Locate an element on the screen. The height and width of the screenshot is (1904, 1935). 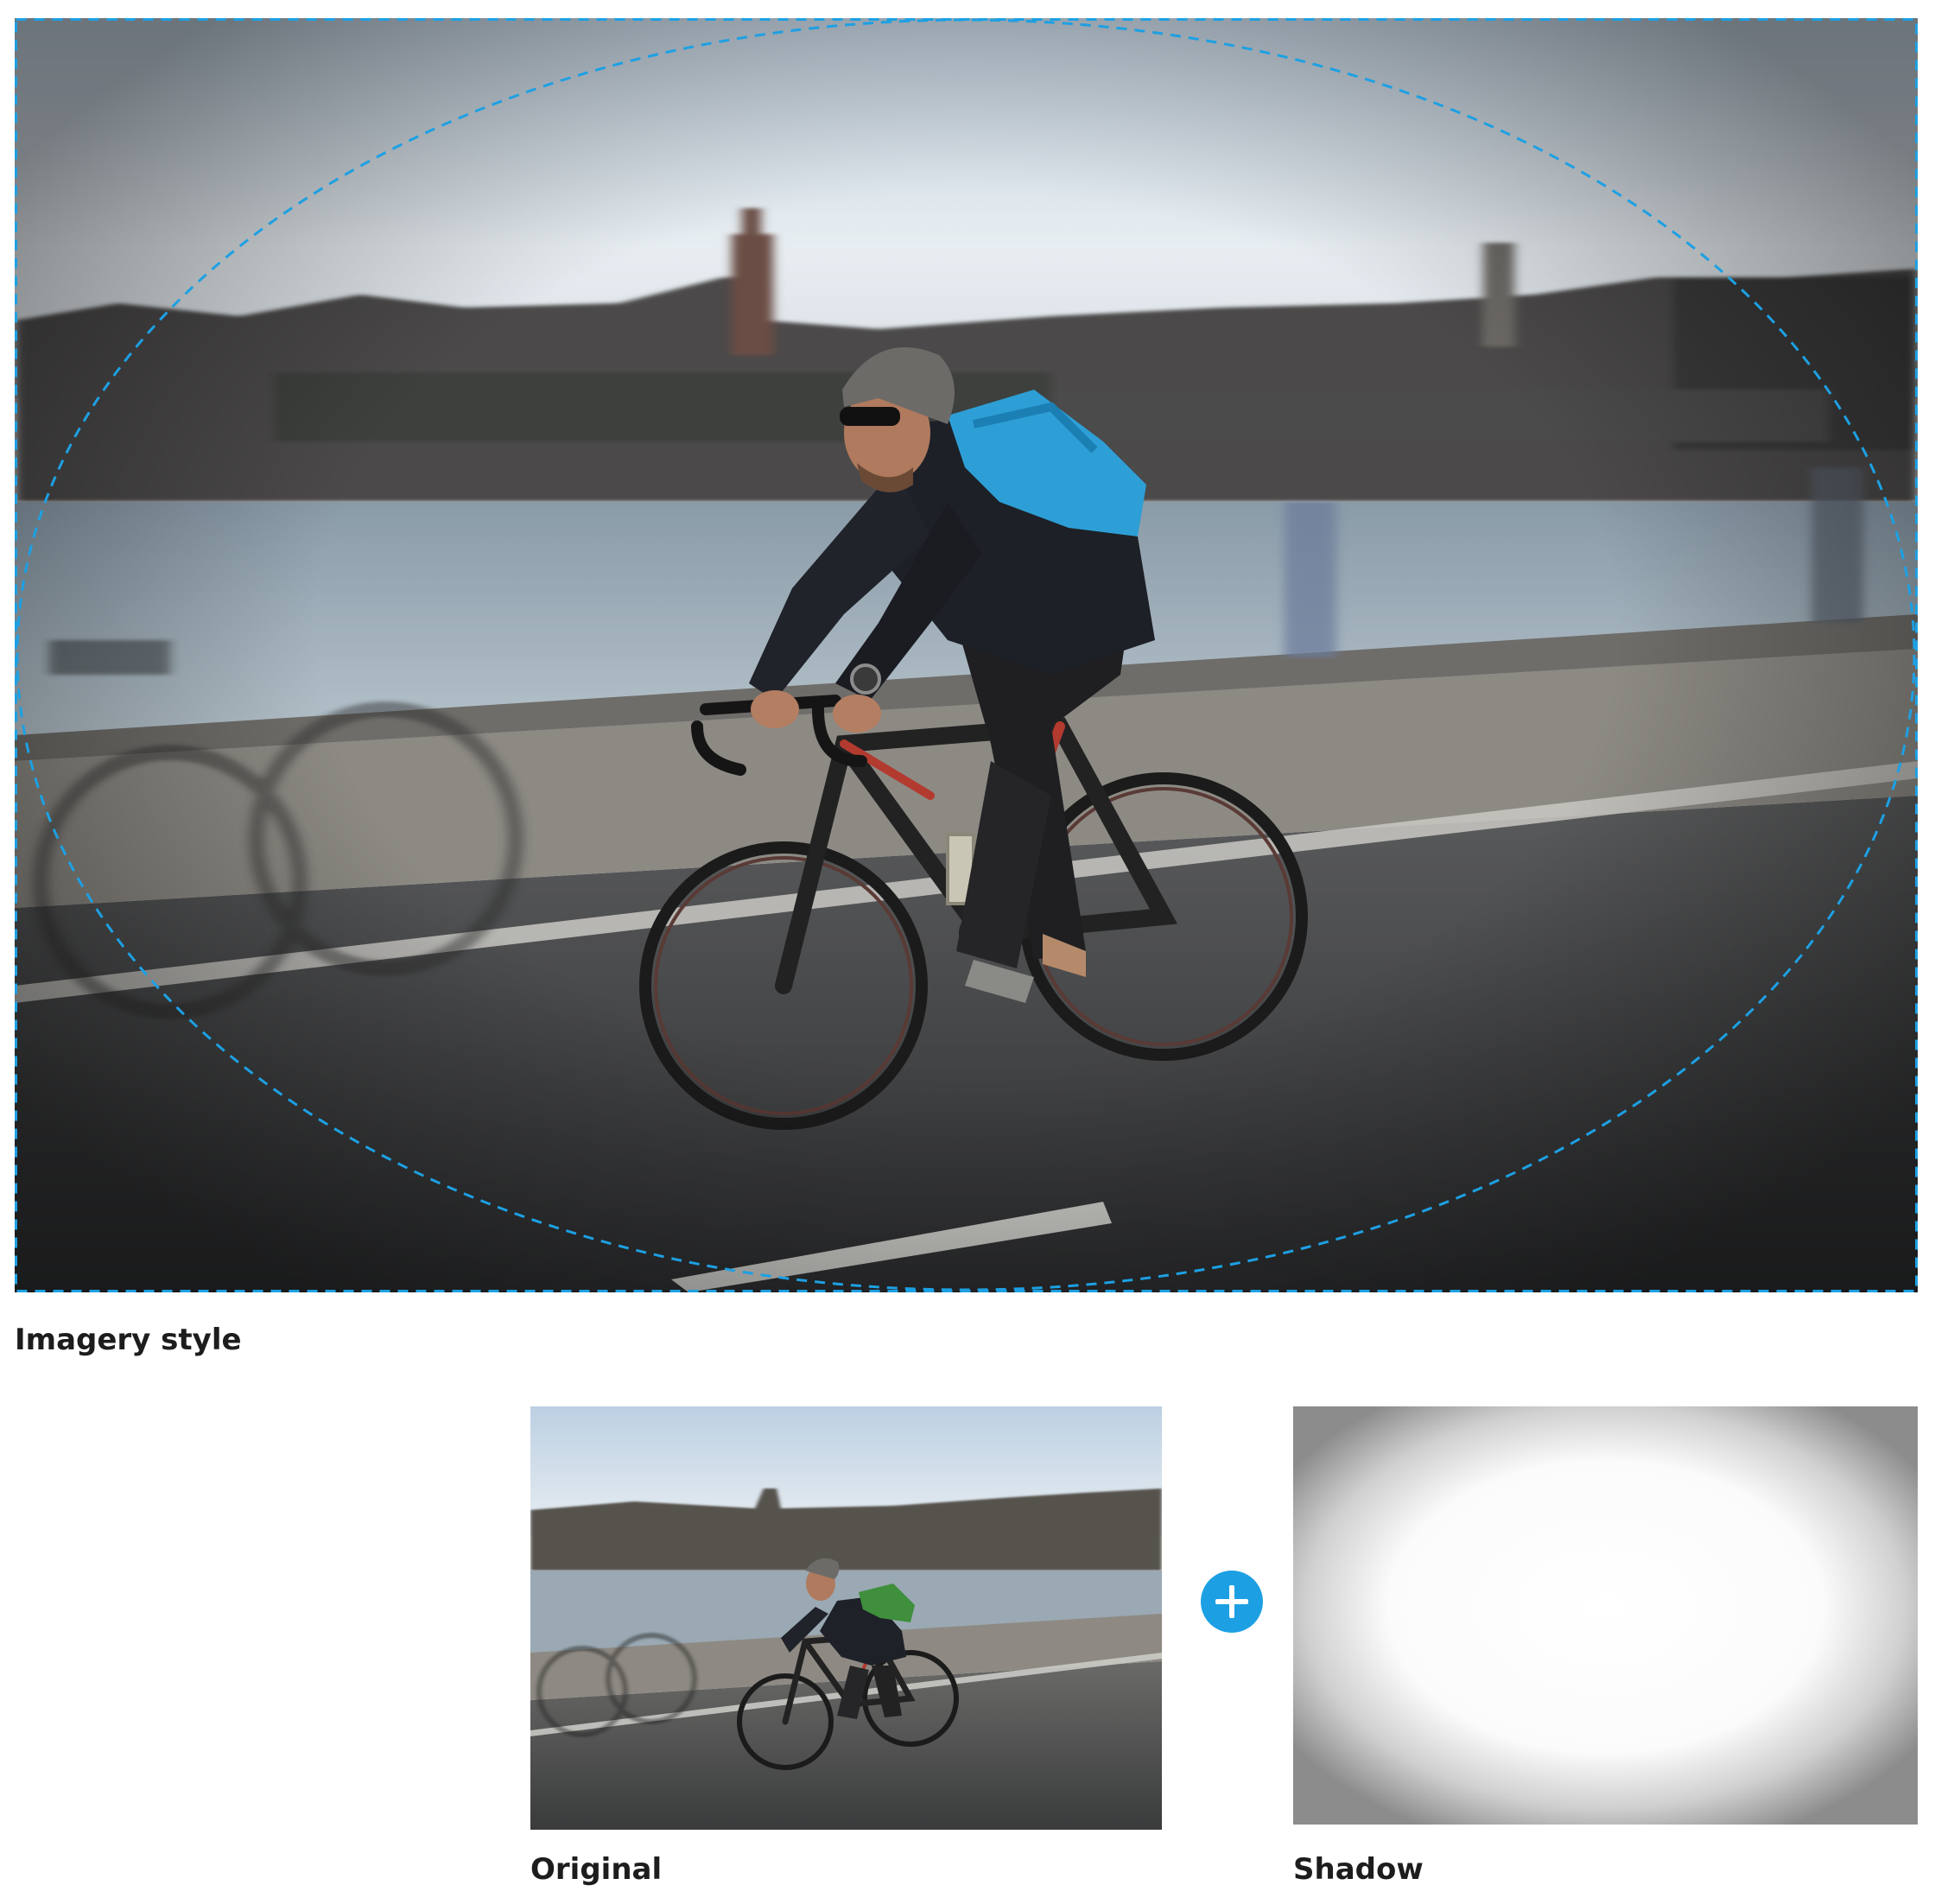
original-photo is located at coordinates (846, 1618).